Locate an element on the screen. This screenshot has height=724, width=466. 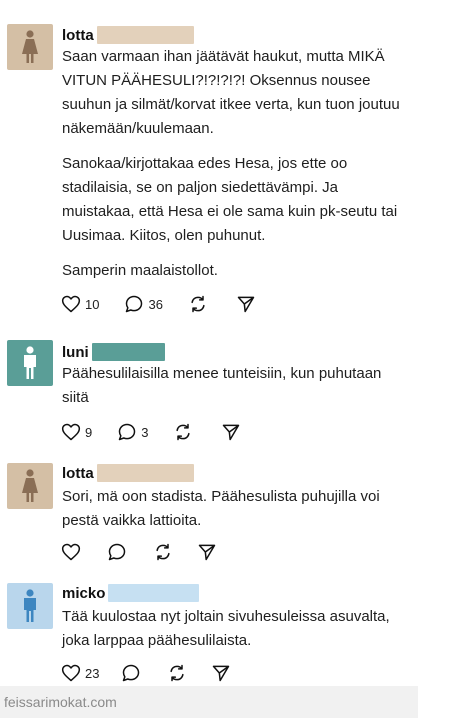
like-count: 23 is located at coordinates (92, 673).